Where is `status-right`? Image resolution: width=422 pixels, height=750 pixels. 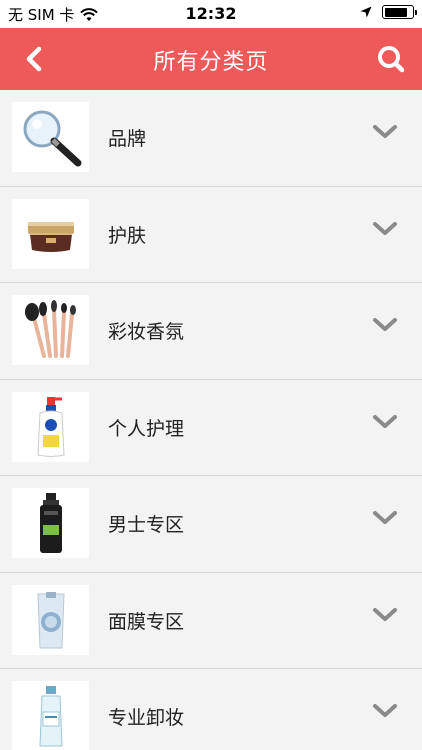 status-right is located at coordinates (388, 12).